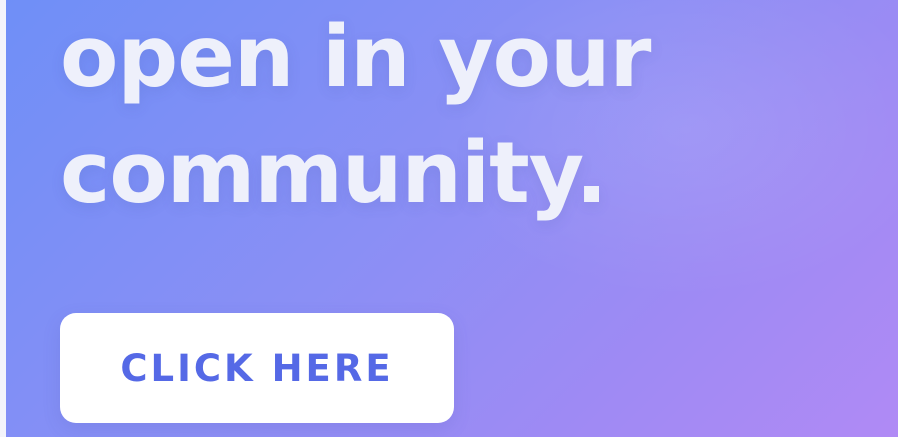  I want to click on click-here-button-label: CLICK HERE, so click(257, 368).